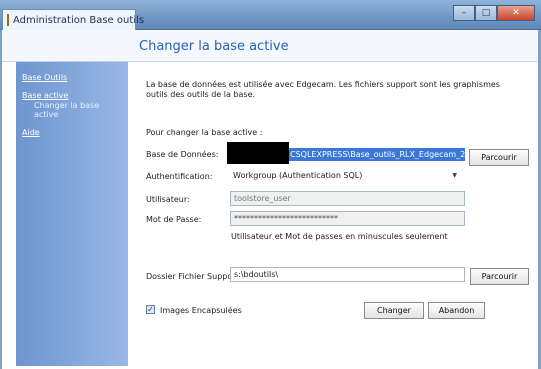  What do you see at coordinates (8, 20) in the screenshot?
I see `app-icon` at bounding box center [8, 20].